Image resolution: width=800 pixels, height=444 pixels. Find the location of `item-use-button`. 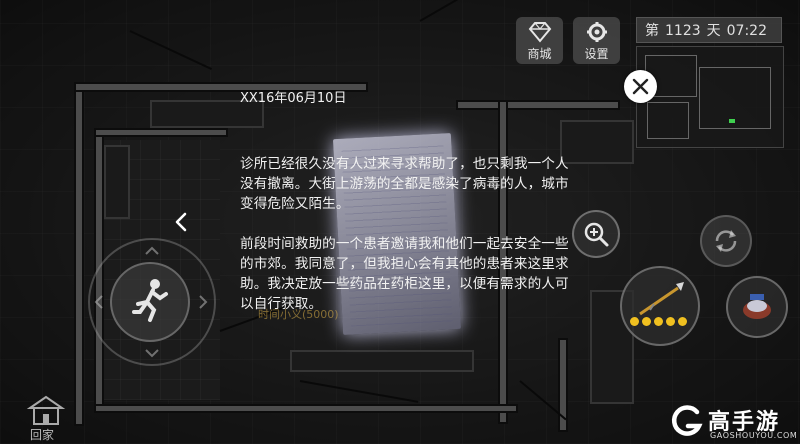

item-use-button is located at coordinates (757, 307).